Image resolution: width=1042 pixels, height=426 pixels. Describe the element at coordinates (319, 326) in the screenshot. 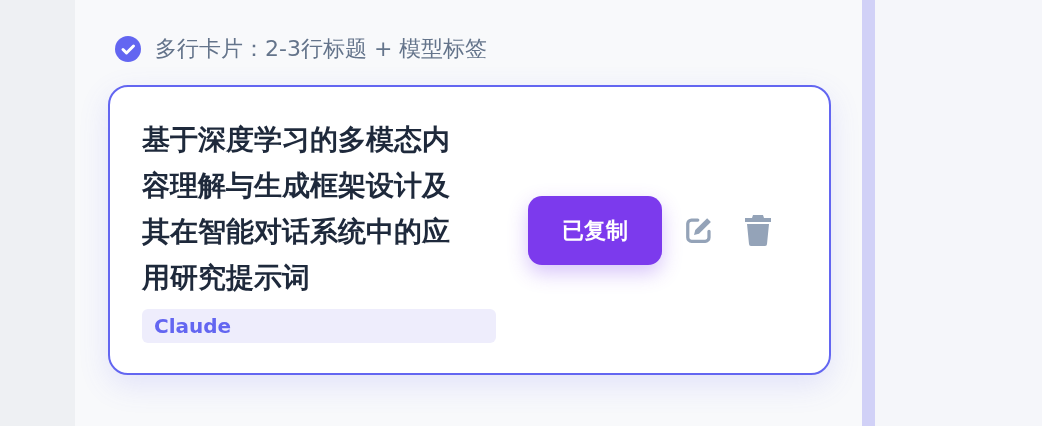

I see `model-tag: Claude` at that location.